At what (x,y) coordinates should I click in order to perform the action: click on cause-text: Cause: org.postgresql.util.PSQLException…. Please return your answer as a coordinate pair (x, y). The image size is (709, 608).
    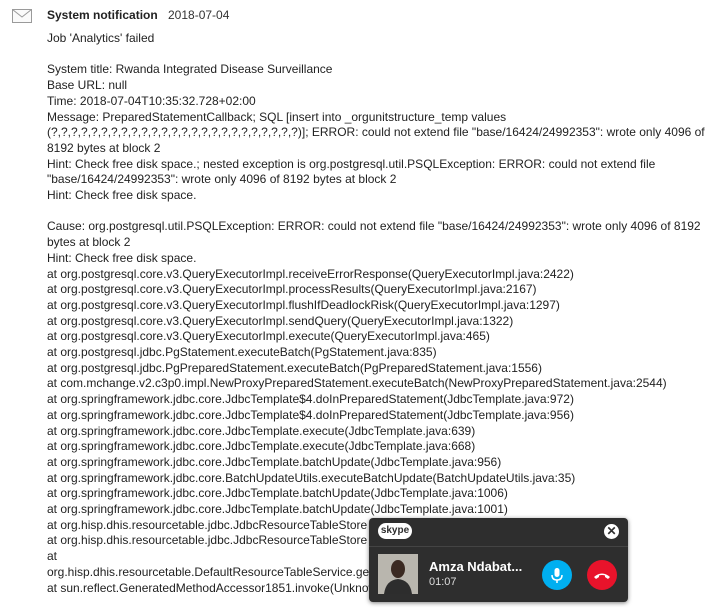
    Looking at the image, I should click on (374, 234).